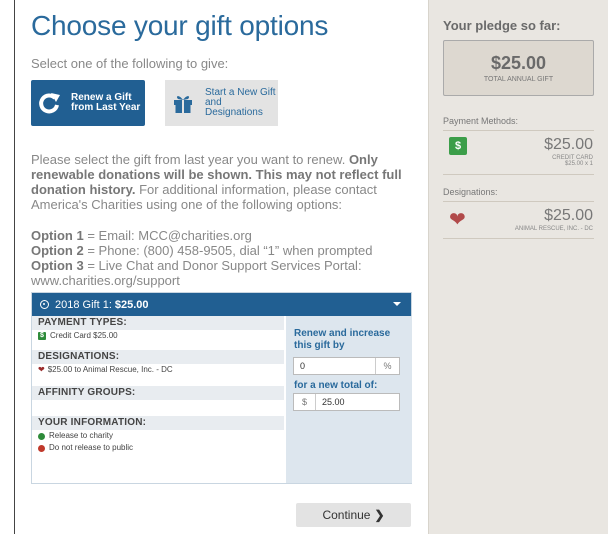 This screenshot has height=534, width=608. I want to click on continue-button: Continue ❯, so click(353, 515).